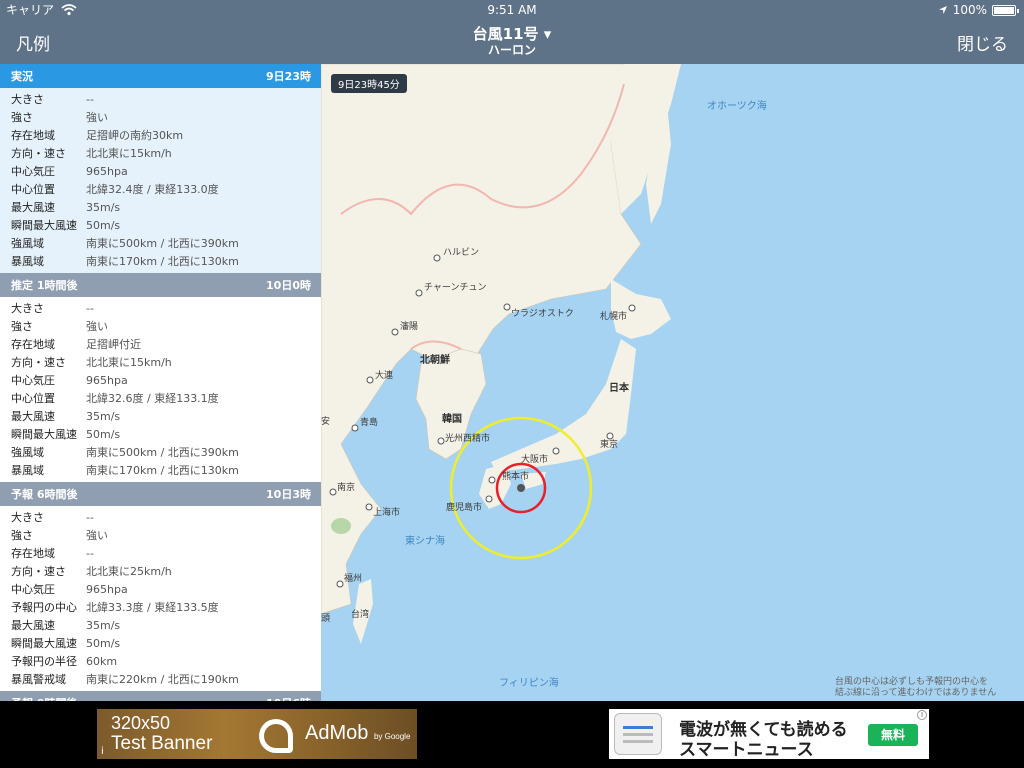 The height and width of the screenshot is (768, 1024). I want to click on forecast-note-line1: 台風の中心は必ずしも予報円の中心を, so click(911, 681).